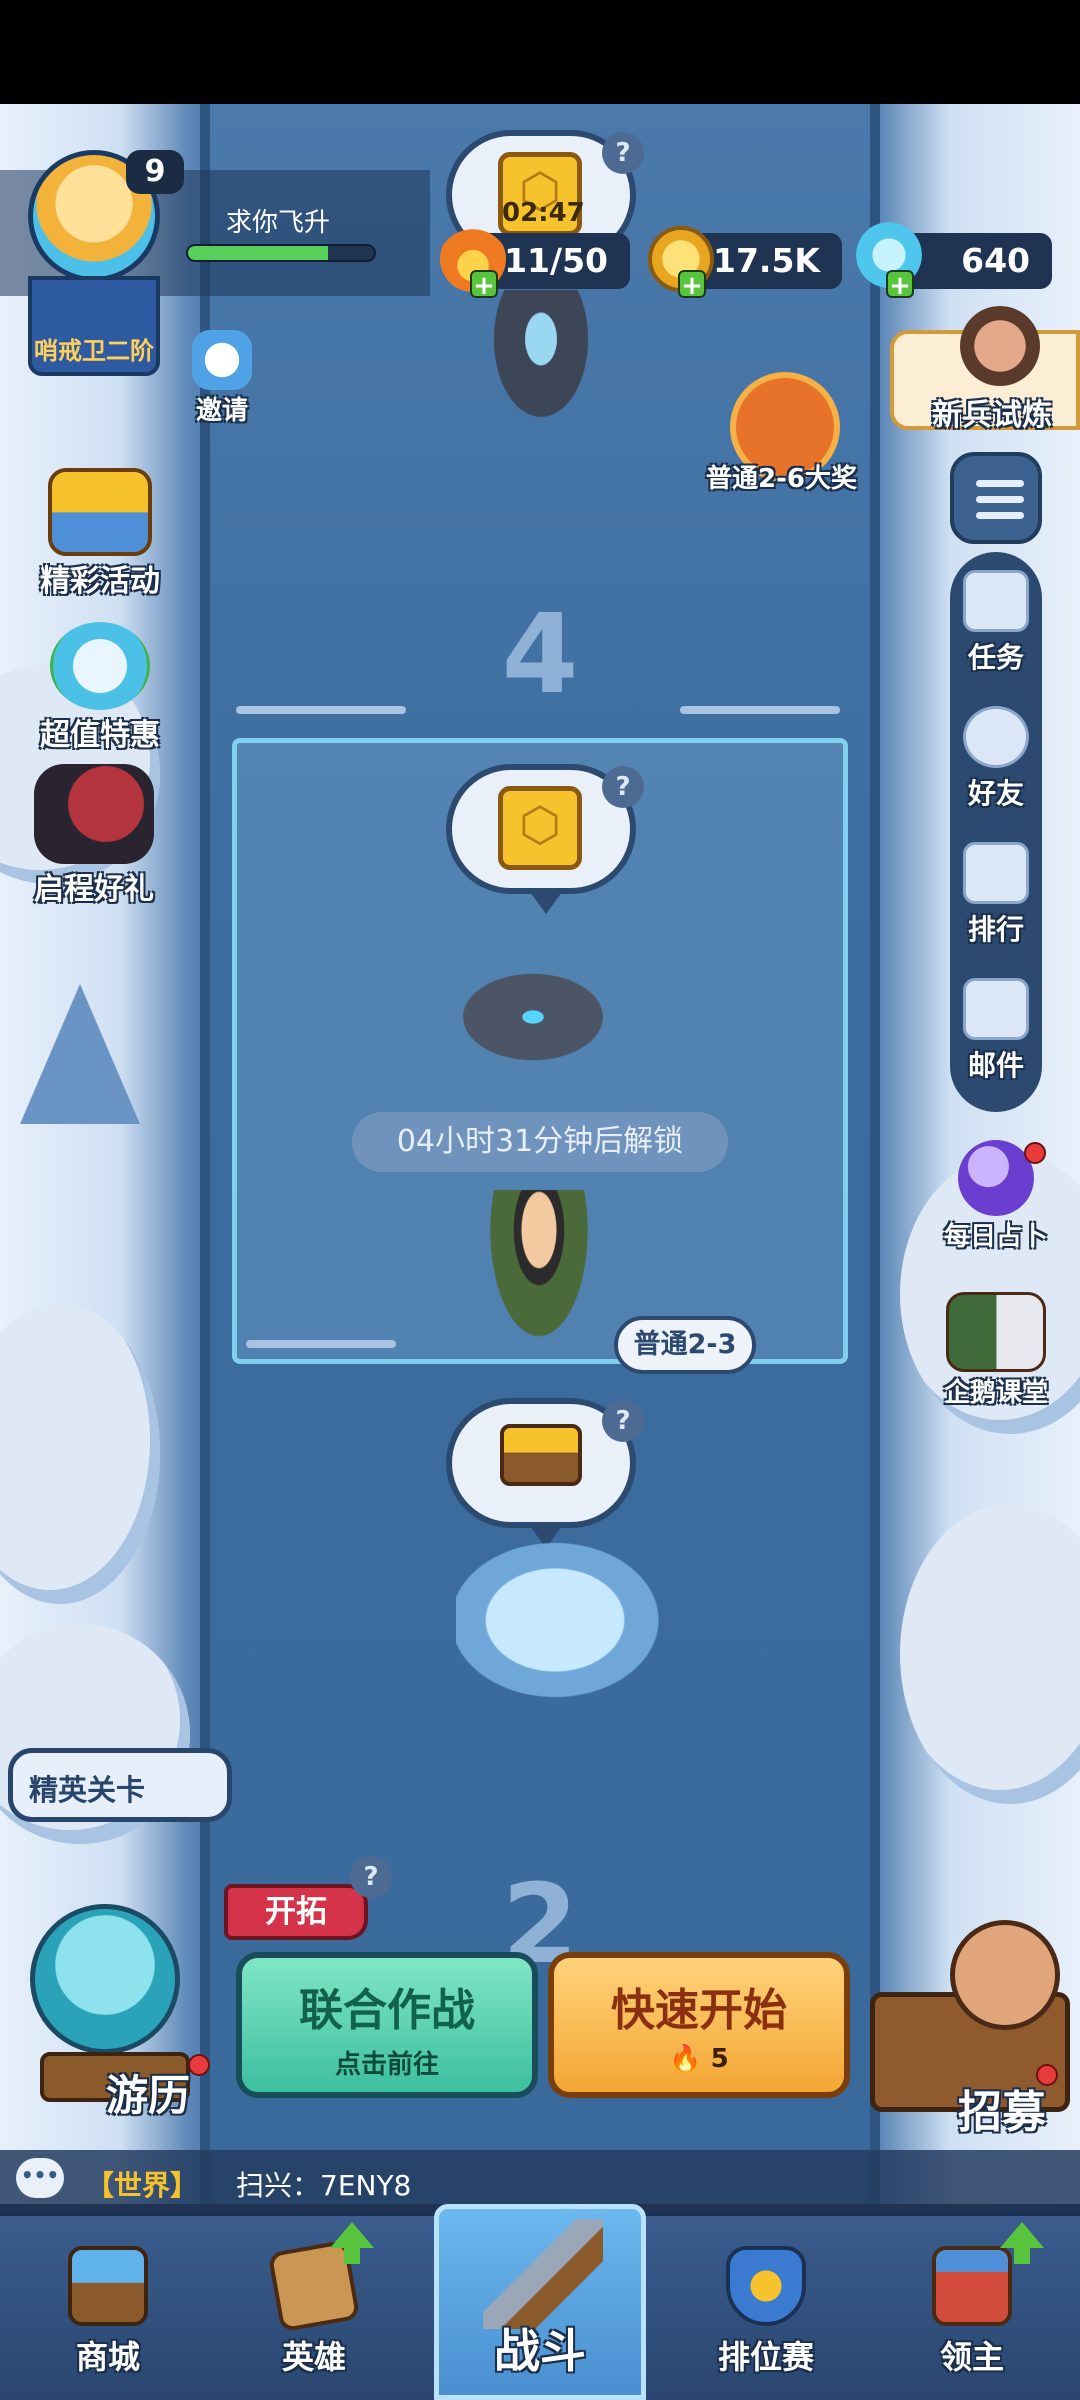  I want to click on start-gift-button: 启程好礼, so click(94, 836).